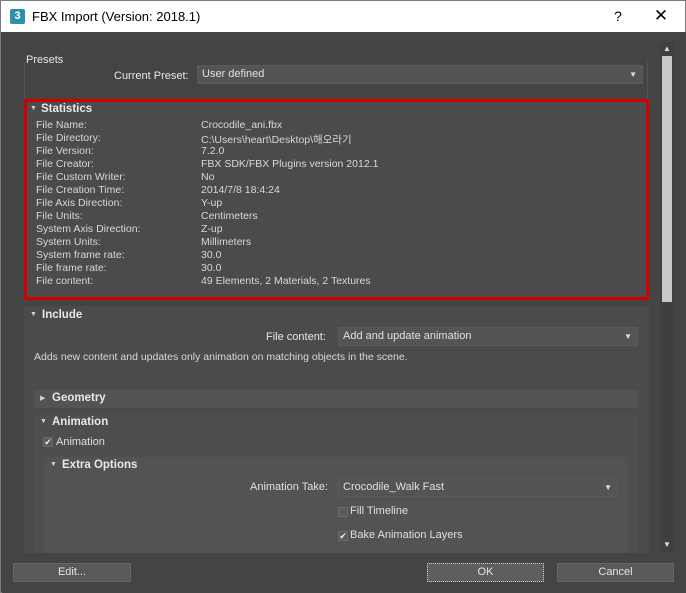 The image size is (686, 593). Describe the element at coordinates (661, 16) in the screenshot. I see `close-button: ✕` at that location.